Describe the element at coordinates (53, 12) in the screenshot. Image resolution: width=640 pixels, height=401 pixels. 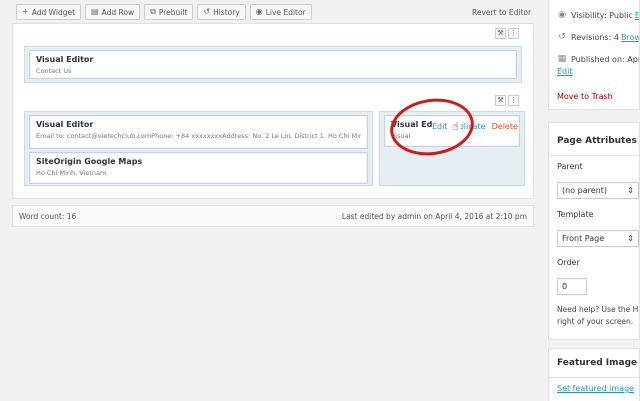
I see `add-widget-label: Add Widget` at that location.